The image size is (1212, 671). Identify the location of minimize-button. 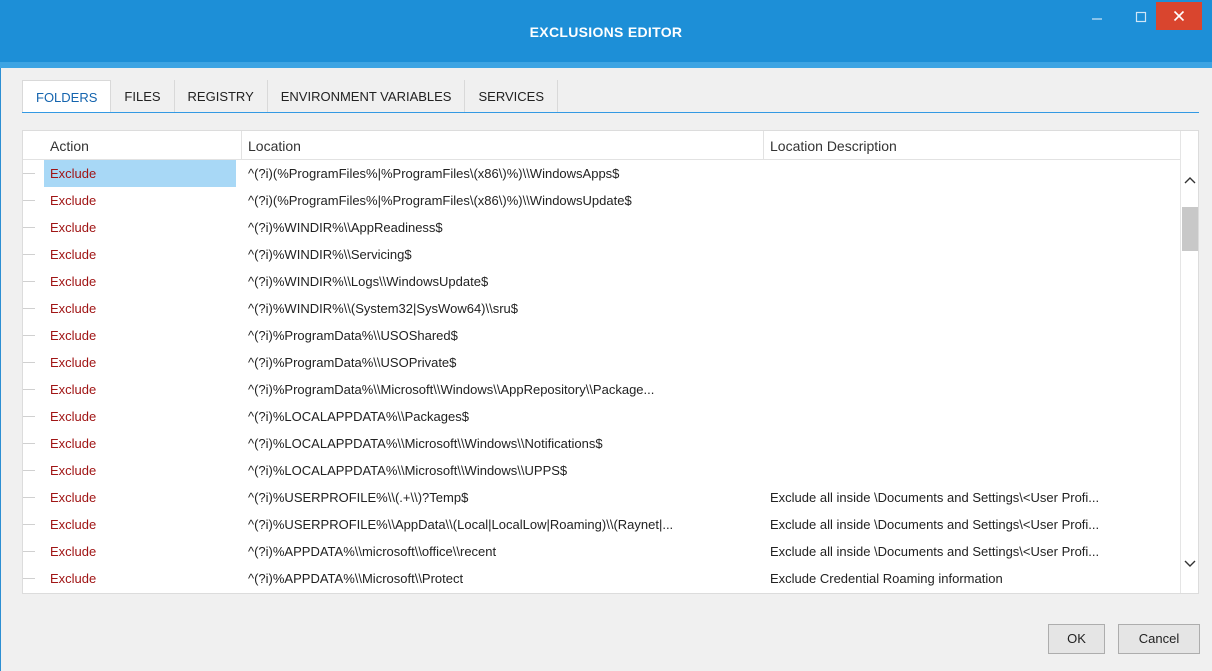
(1097, 17).